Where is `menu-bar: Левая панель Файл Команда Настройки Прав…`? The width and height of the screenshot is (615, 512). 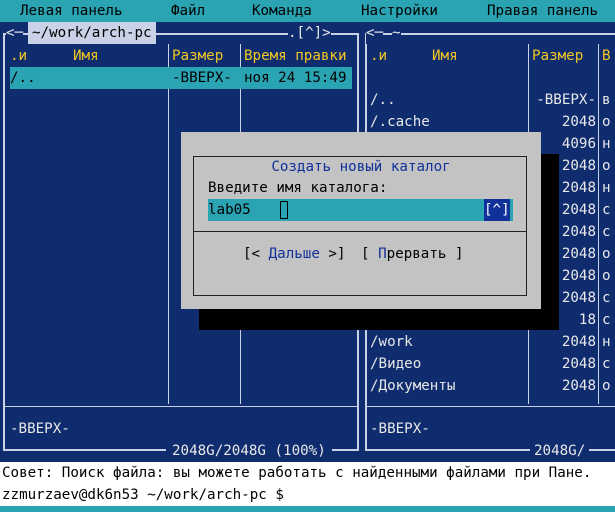
menu-bar: Левая панель Файл Команда Настройки Прав… is located at coordinates (307, 11).